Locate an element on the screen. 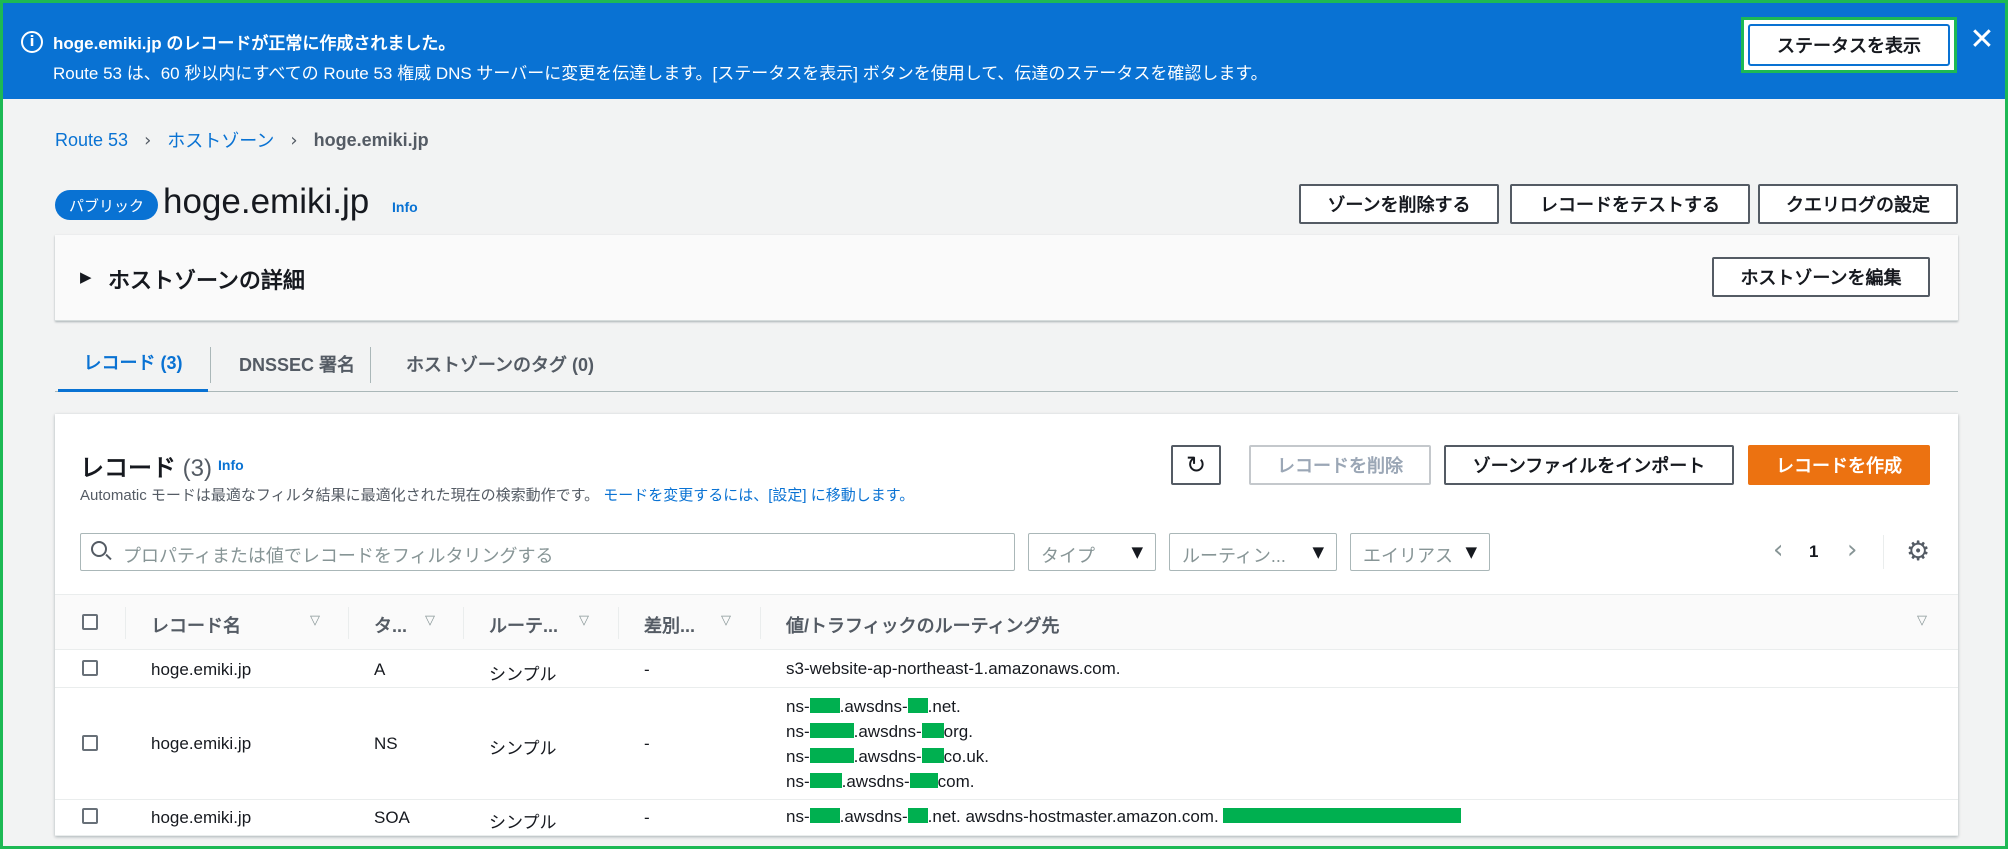 Image resolution: width=2008 pixels, height=849 pixels. records-heading: レコード (3) is located at coordinates (146, 465).